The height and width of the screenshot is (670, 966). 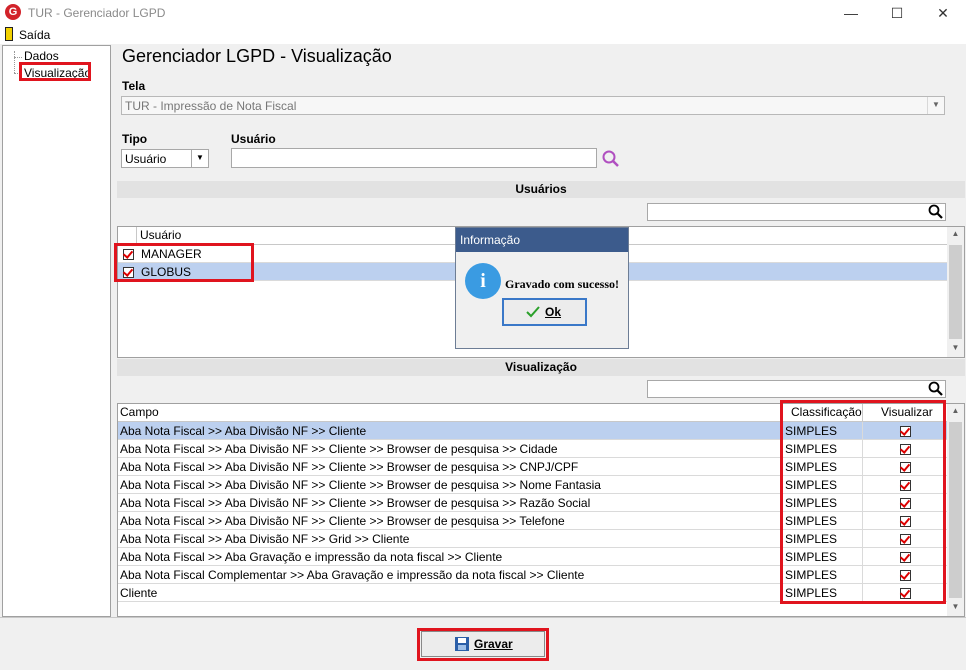 I want to click on menu-exit: Saída, so click(x=34, y=35).